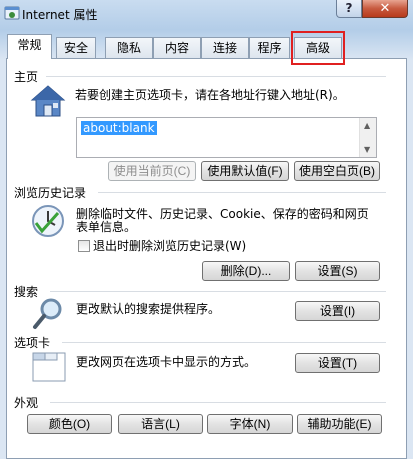  What do you see at coordinates (337, 311) in the screenshot?
I see `search-settings-button: 设置(I)` at bounding box center [337, 311].